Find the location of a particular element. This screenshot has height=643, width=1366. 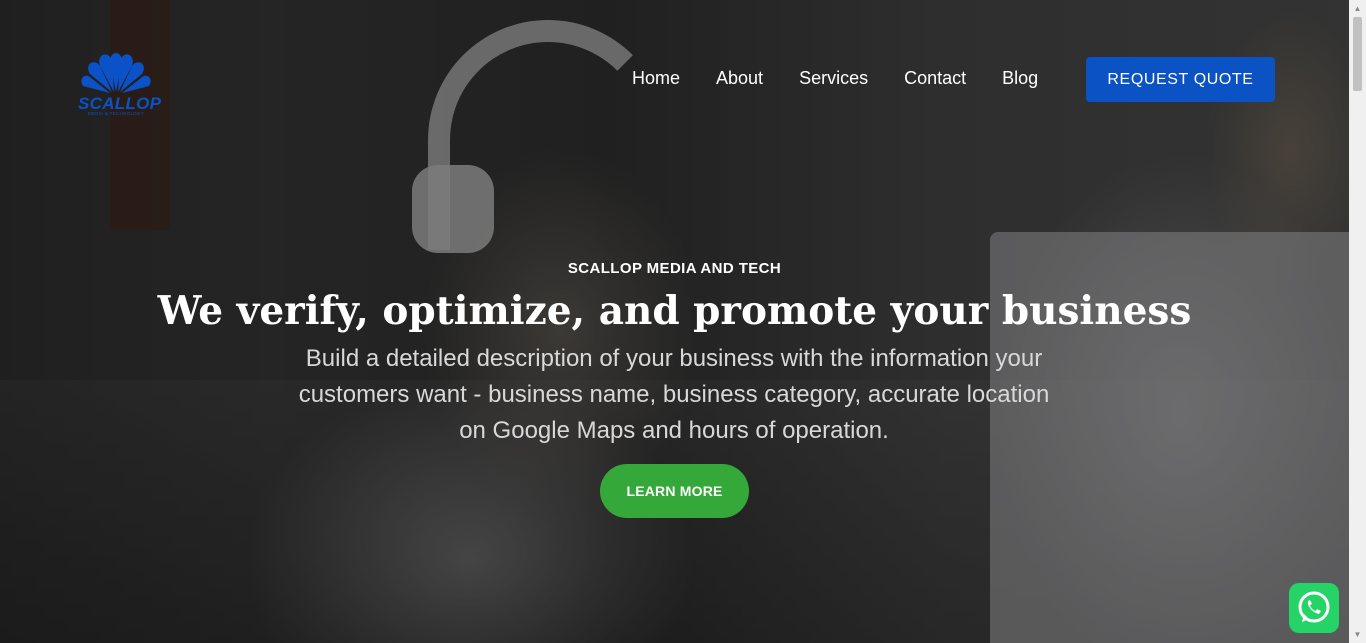

brand-tagline: MEDIA & TECHNOLOGY is located at coordinates (116, 113).